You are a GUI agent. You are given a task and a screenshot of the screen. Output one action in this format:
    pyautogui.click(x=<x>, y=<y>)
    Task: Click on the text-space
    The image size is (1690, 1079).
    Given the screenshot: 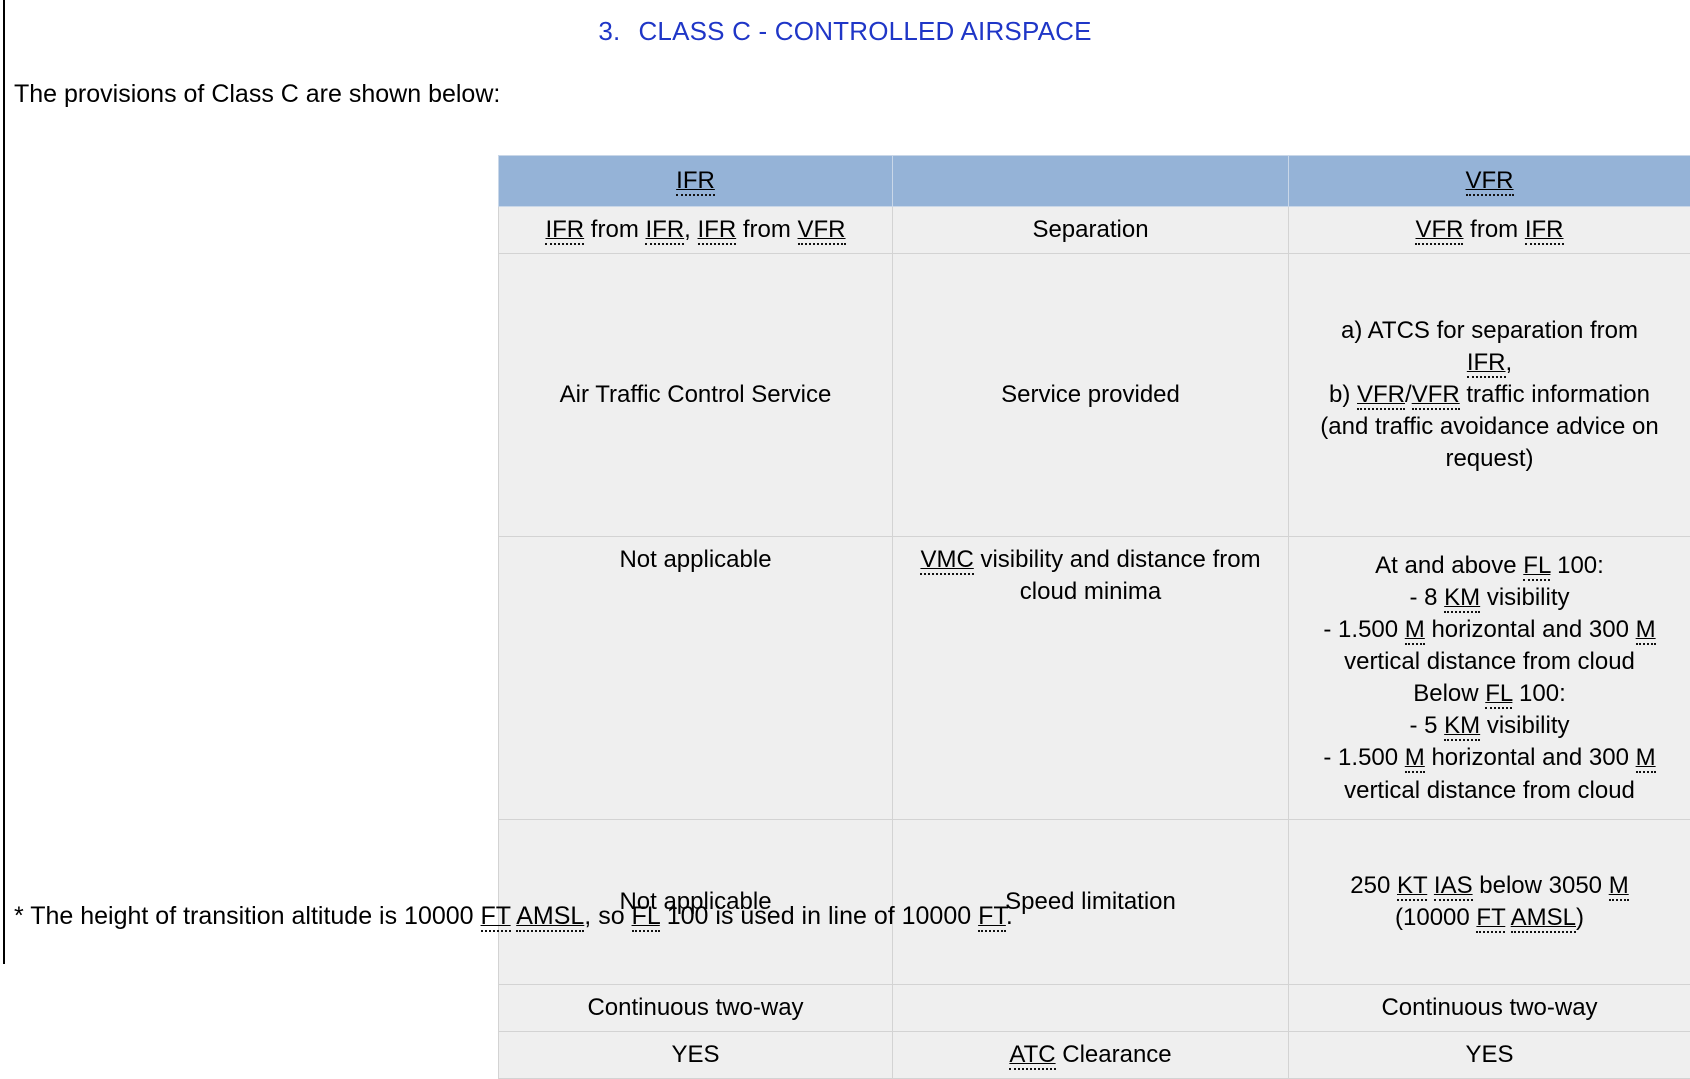 What is the action you would take?
    pyautogui.click(x=1507, y=917)
    